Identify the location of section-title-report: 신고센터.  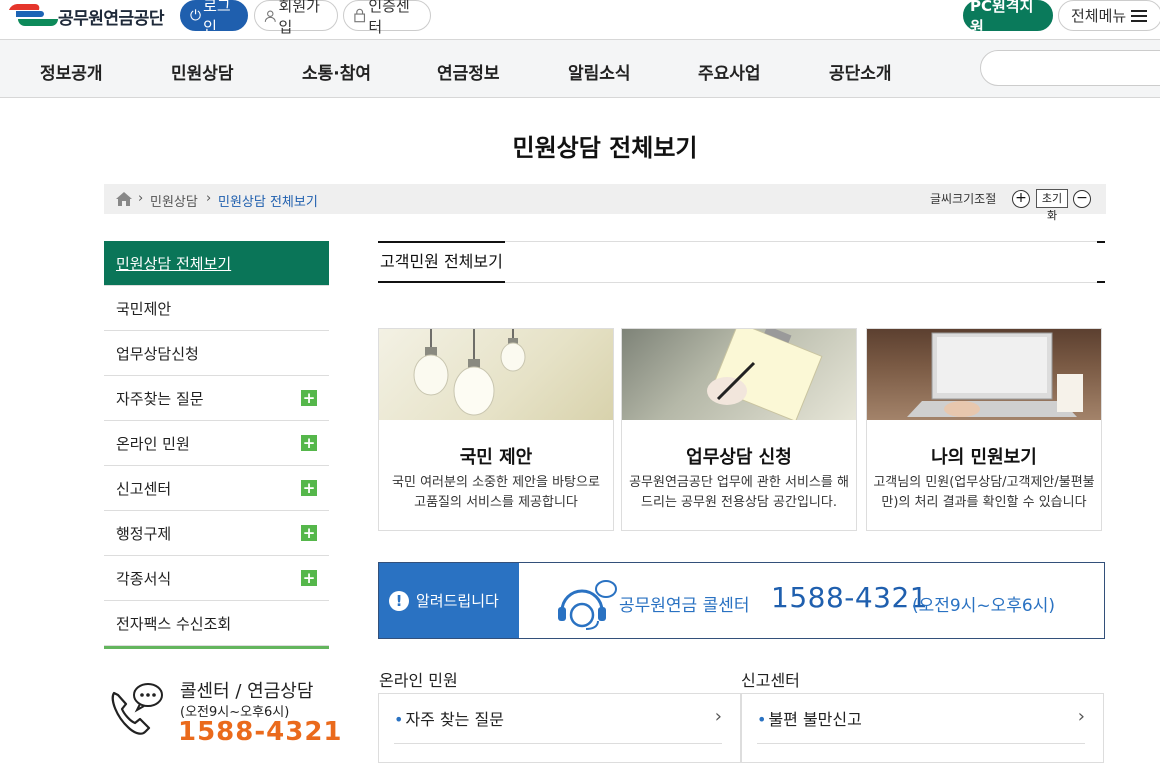
(770, 680).